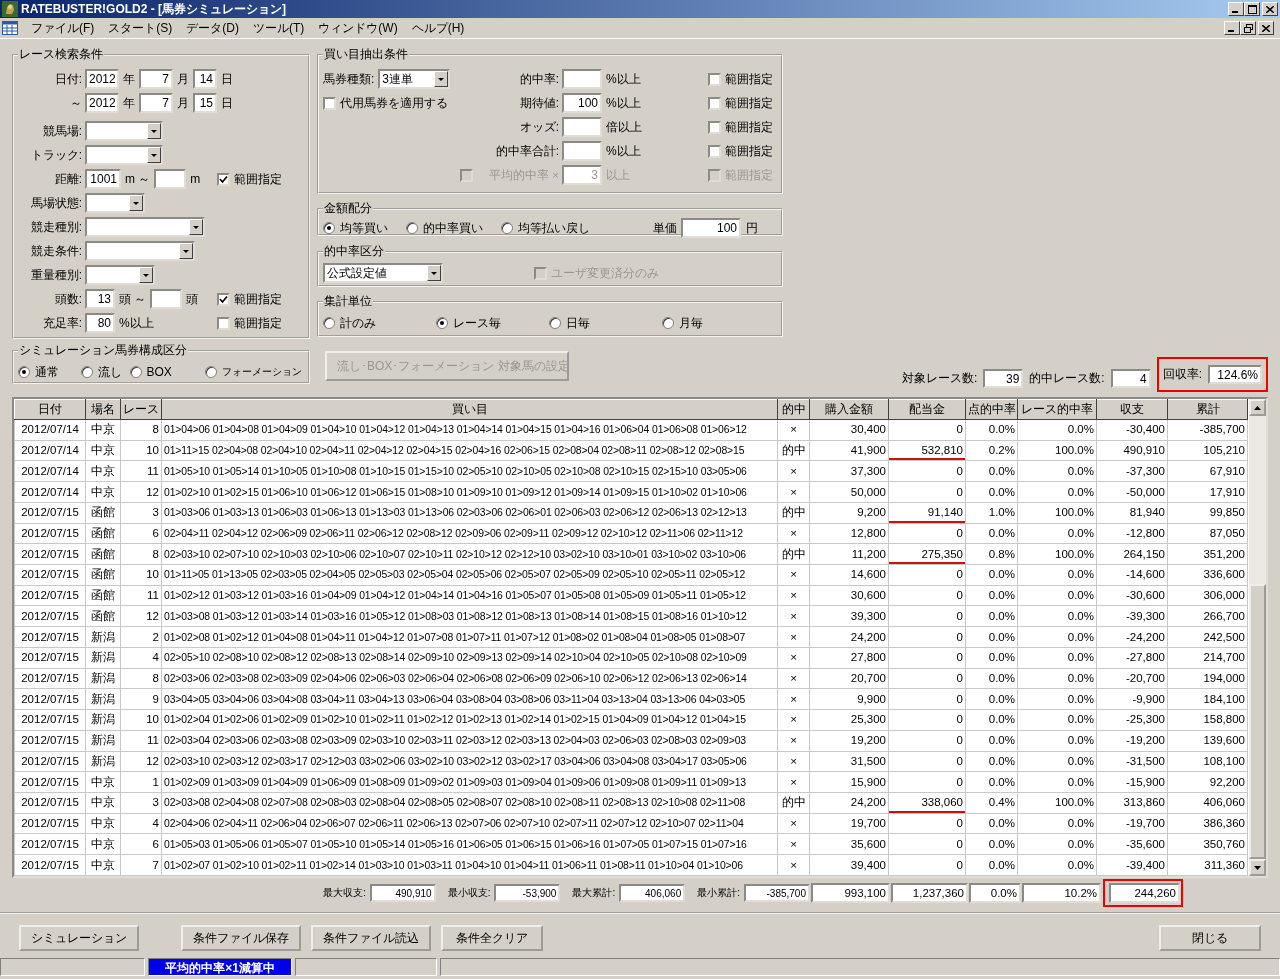 This screenshot has height=979, width=1280. What do you see at coordinates (103, 350) in the screenshot?
I see `group-title: シミュレーション馬券構成区分` at bounding box center [103, 350].